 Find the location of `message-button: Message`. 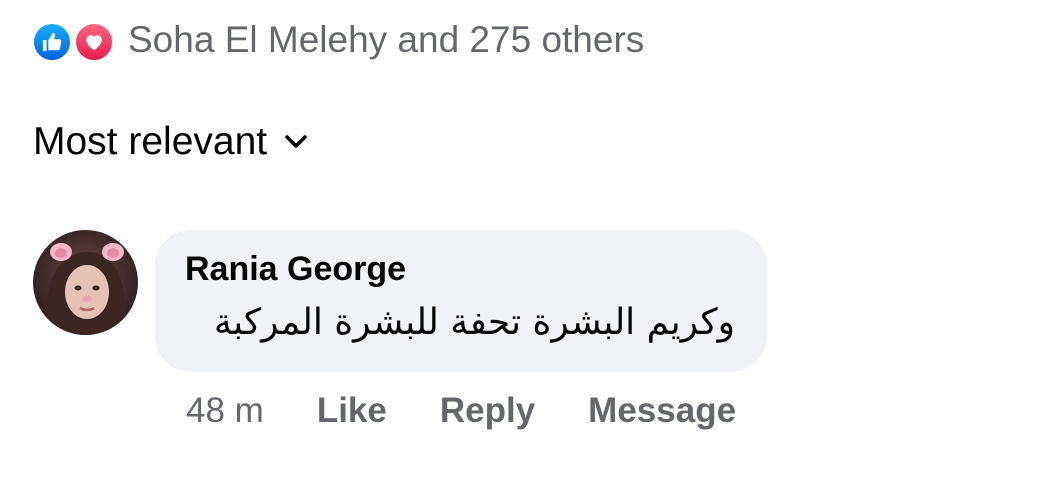

message-button: Message is located at coordinates (662, 411).